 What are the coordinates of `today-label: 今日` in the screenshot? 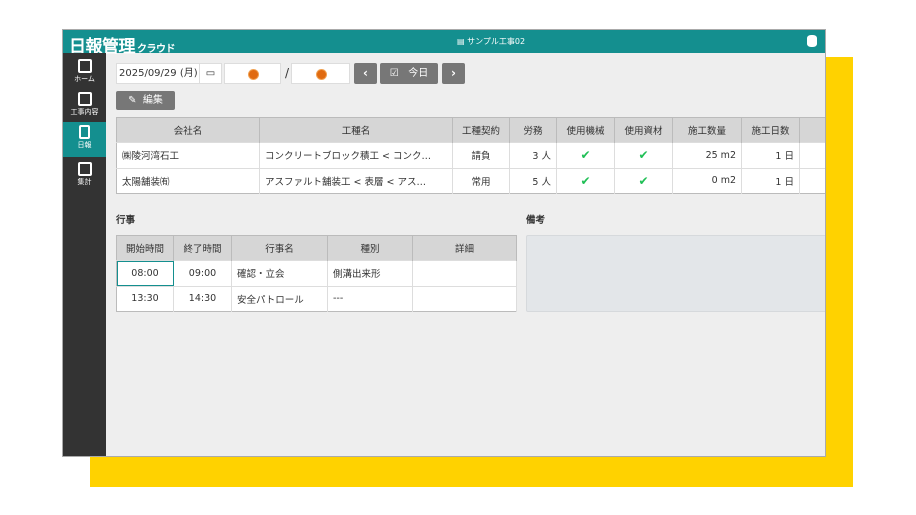 It's located at (418, 73).